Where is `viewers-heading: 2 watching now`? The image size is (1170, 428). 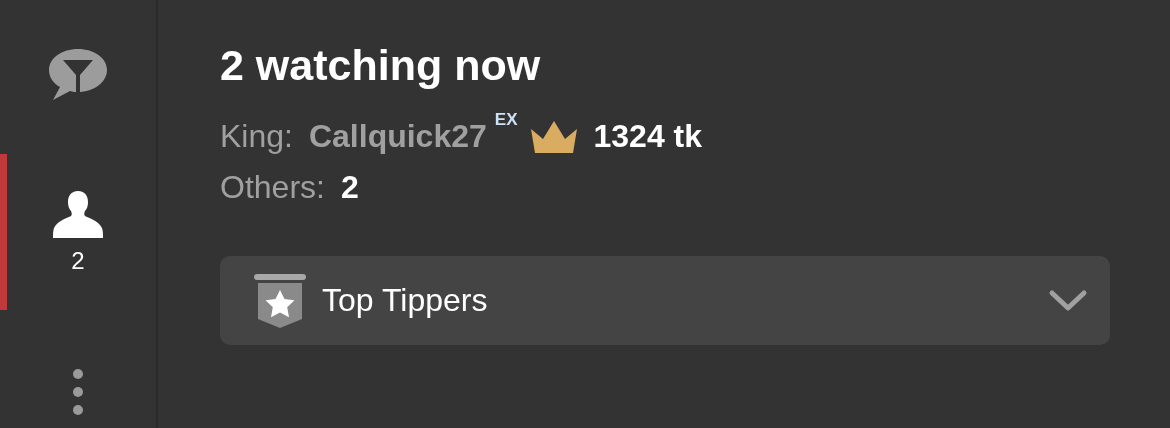
viewers-heading: 2 watching now is located at coordinates (381, 65).